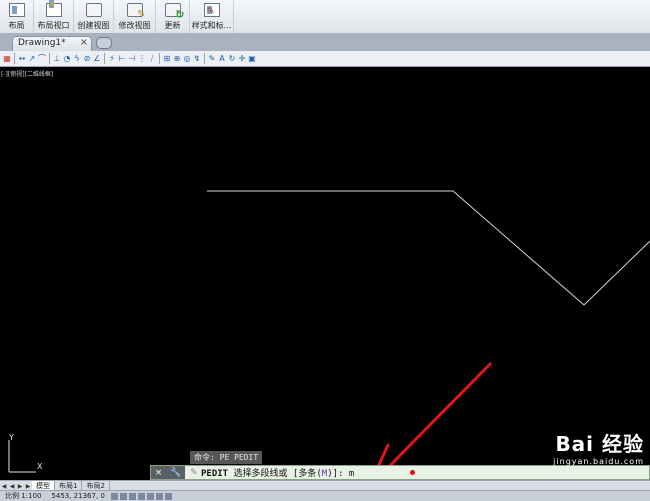  I want to click on update-button: 更新, so click(173, 16).